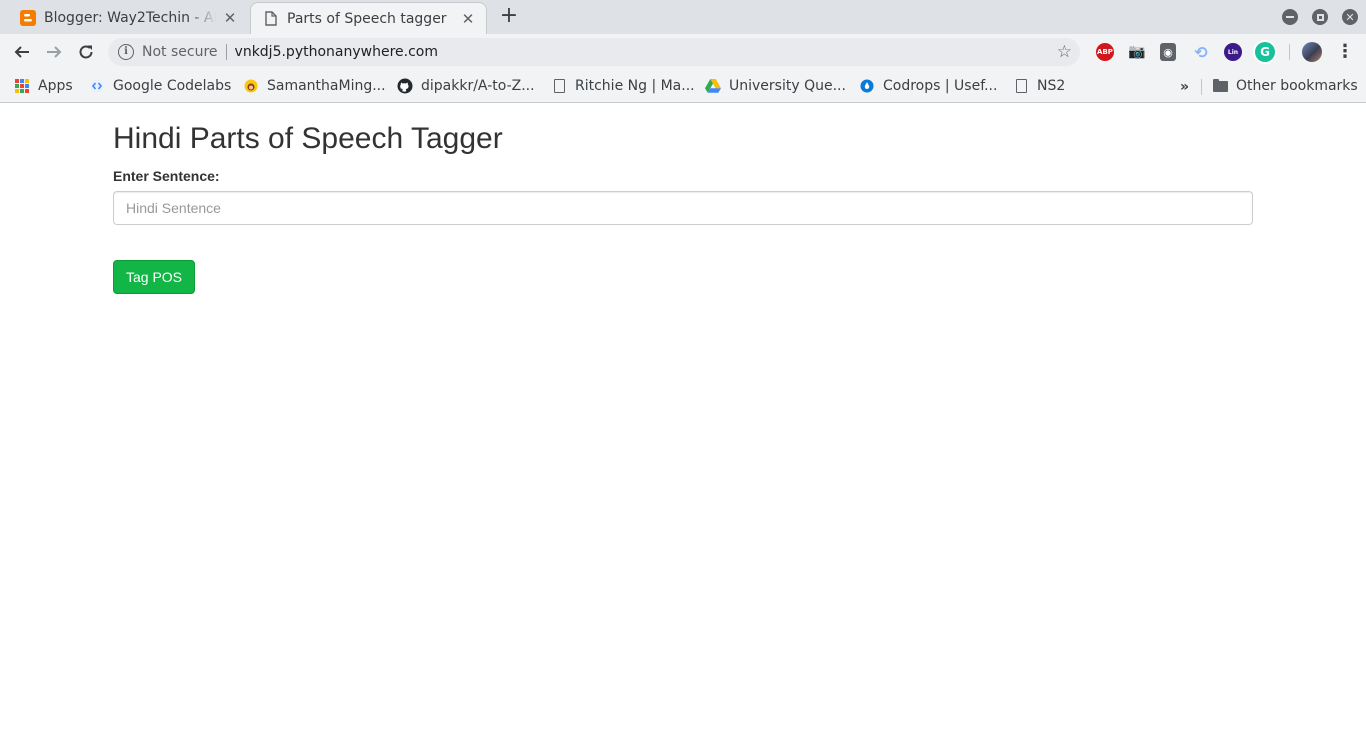 The width and height of the screenshot is (1366, 741). I want to click on bulb-icon: ◉, so click(1168, 52).